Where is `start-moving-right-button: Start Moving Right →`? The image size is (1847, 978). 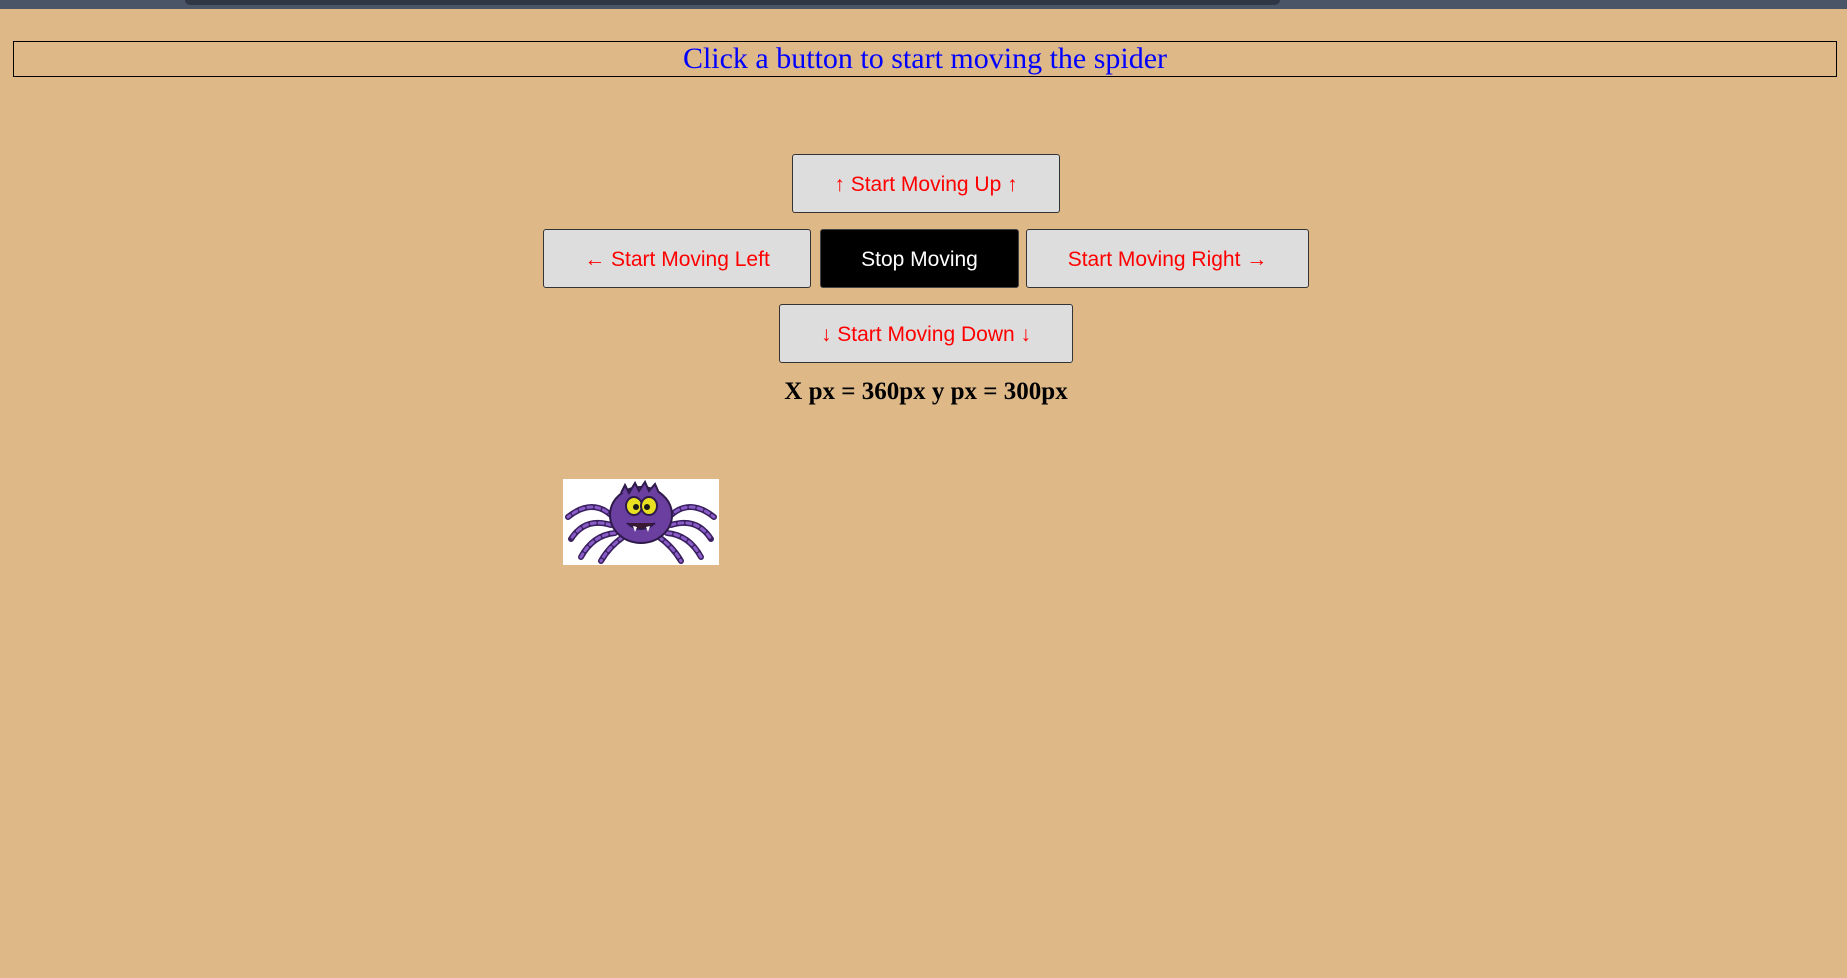 start-moving-right-button: Start Moving Right → is located at coordinates (1167, 258).